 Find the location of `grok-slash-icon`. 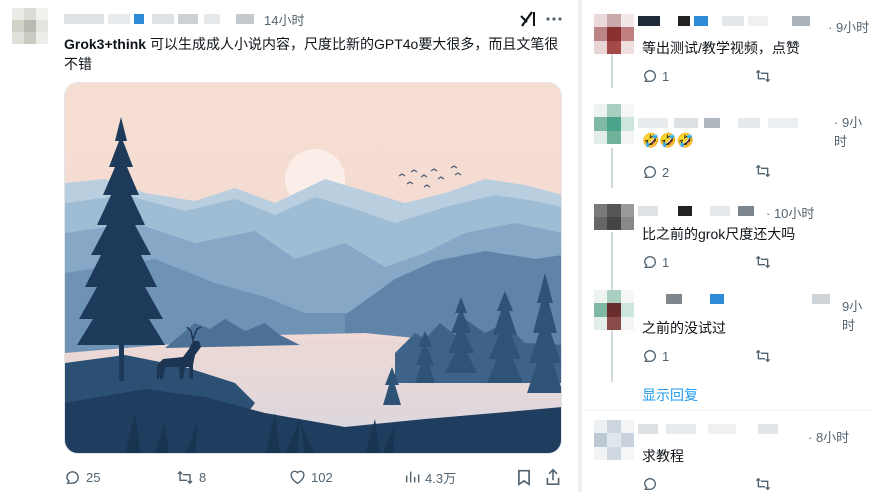

grok-slash-icon is located at coordinates (528, 19).